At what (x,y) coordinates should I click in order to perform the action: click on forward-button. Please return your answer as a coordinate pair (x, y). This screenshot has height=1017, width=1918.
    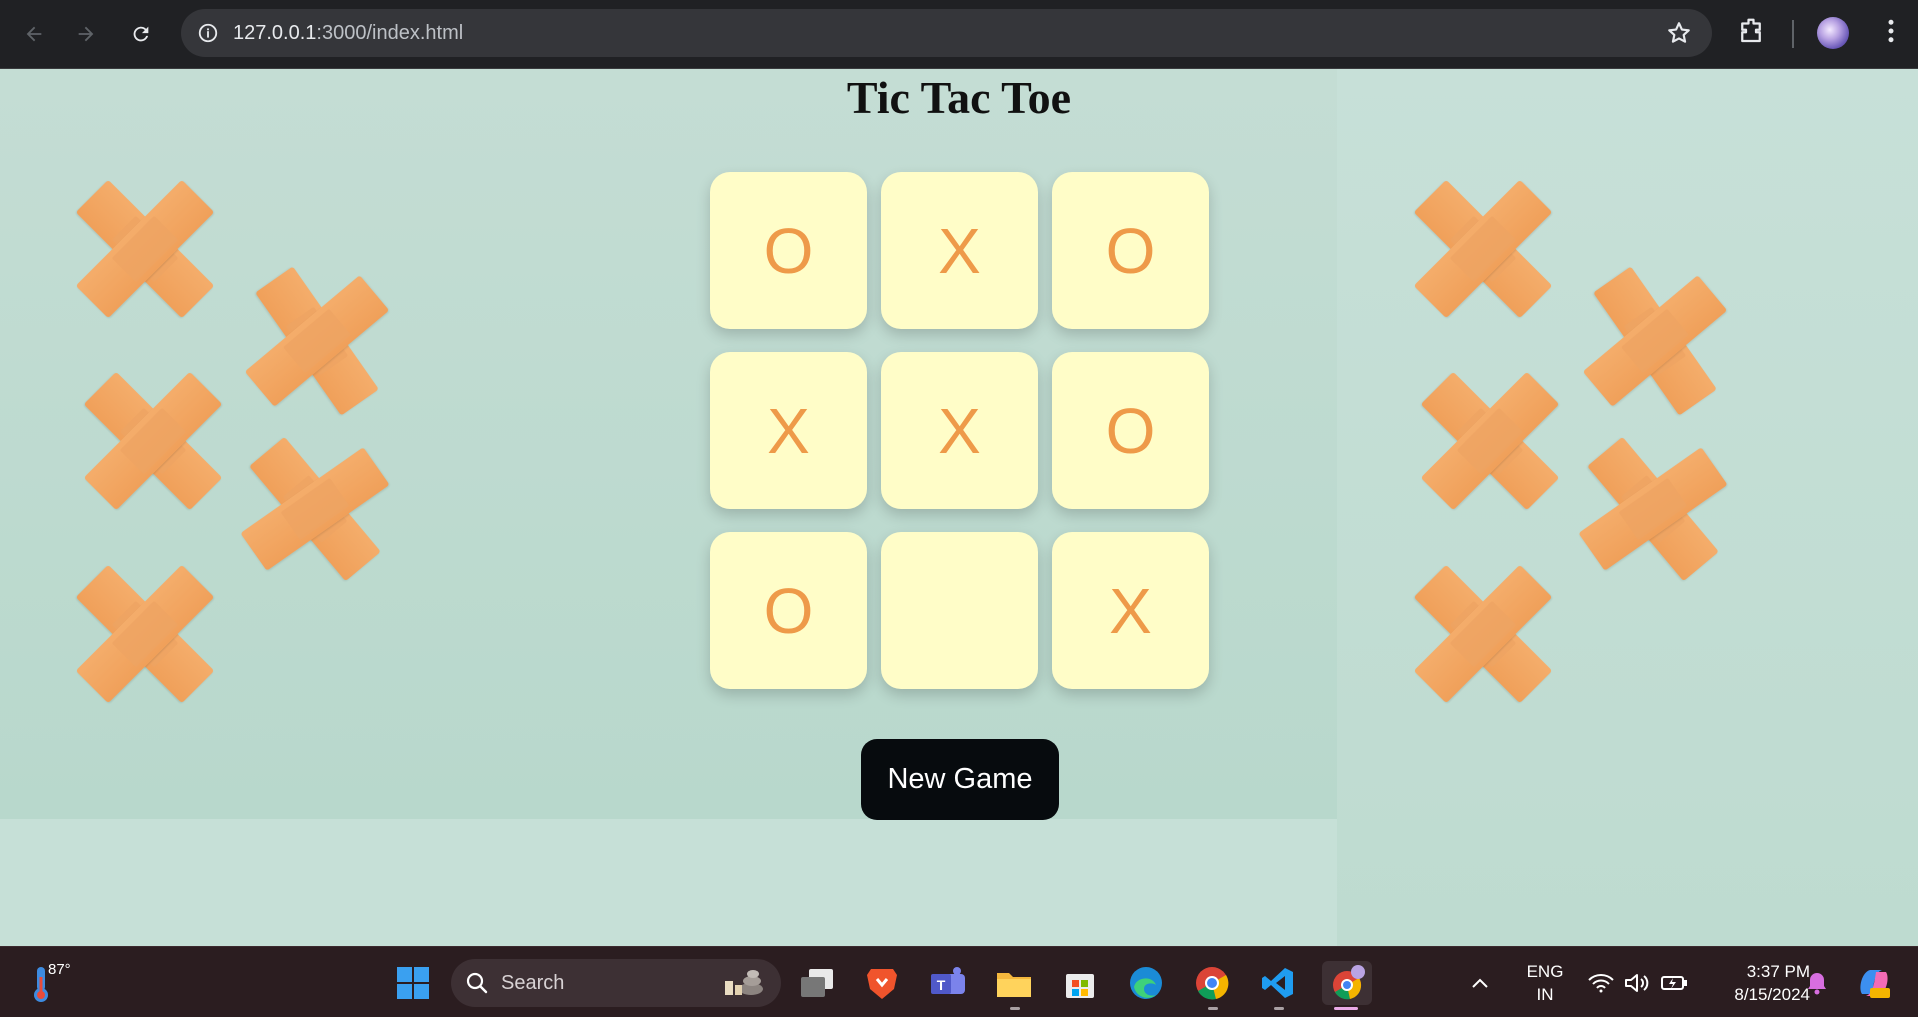
    Looking at the image, I should click on (86, 34).